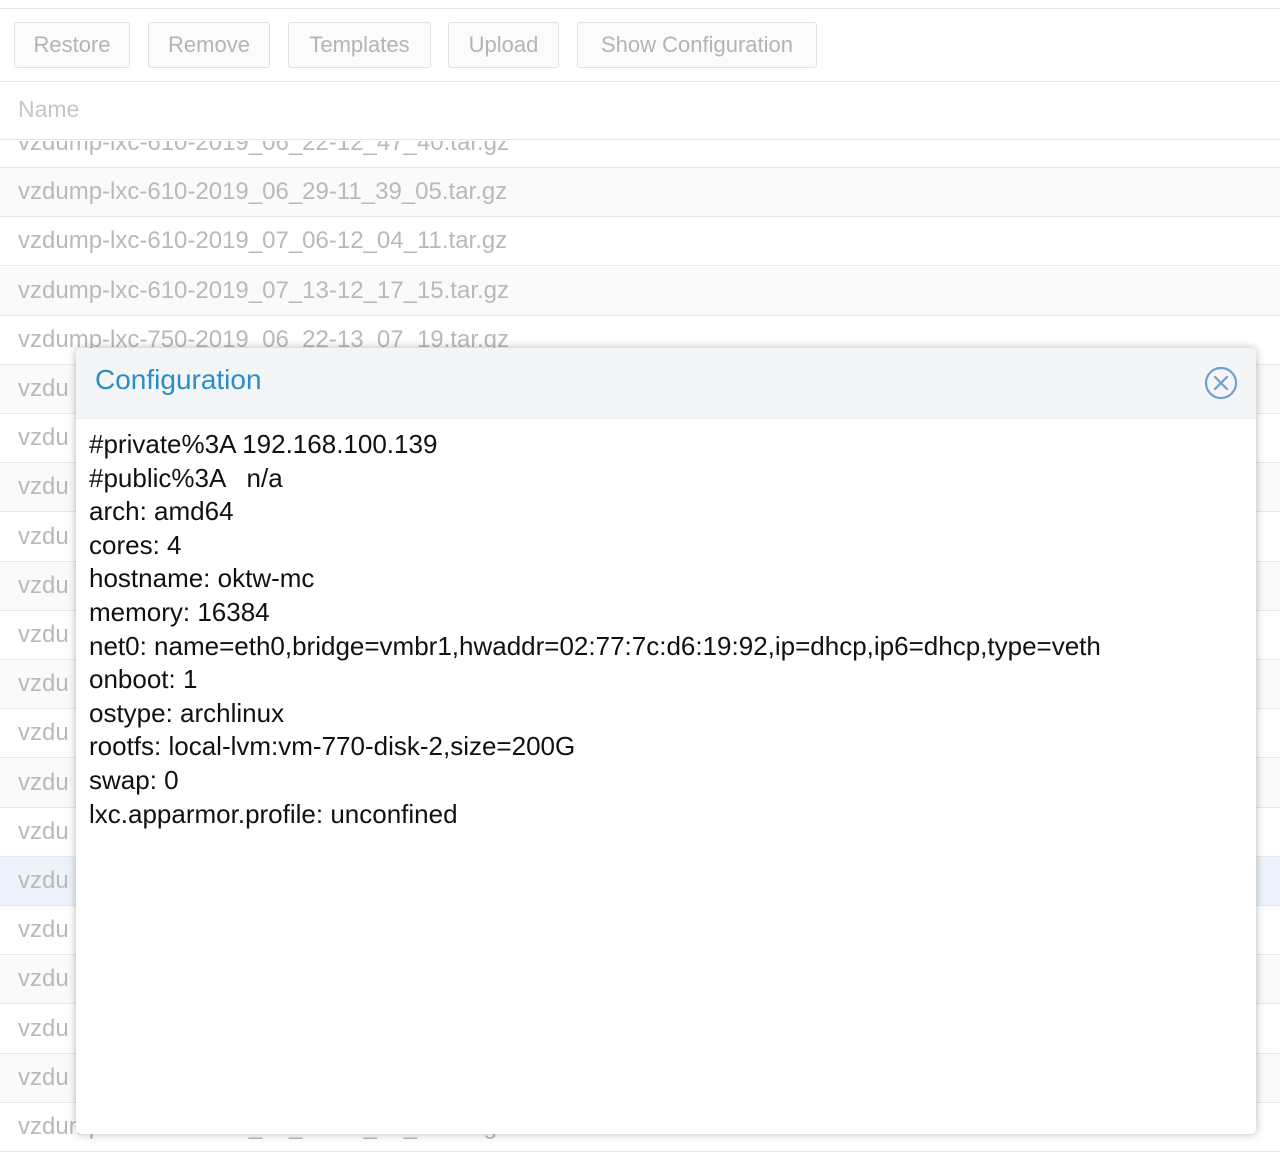  I want to click on close-circle-icon, so click(1221, 383).